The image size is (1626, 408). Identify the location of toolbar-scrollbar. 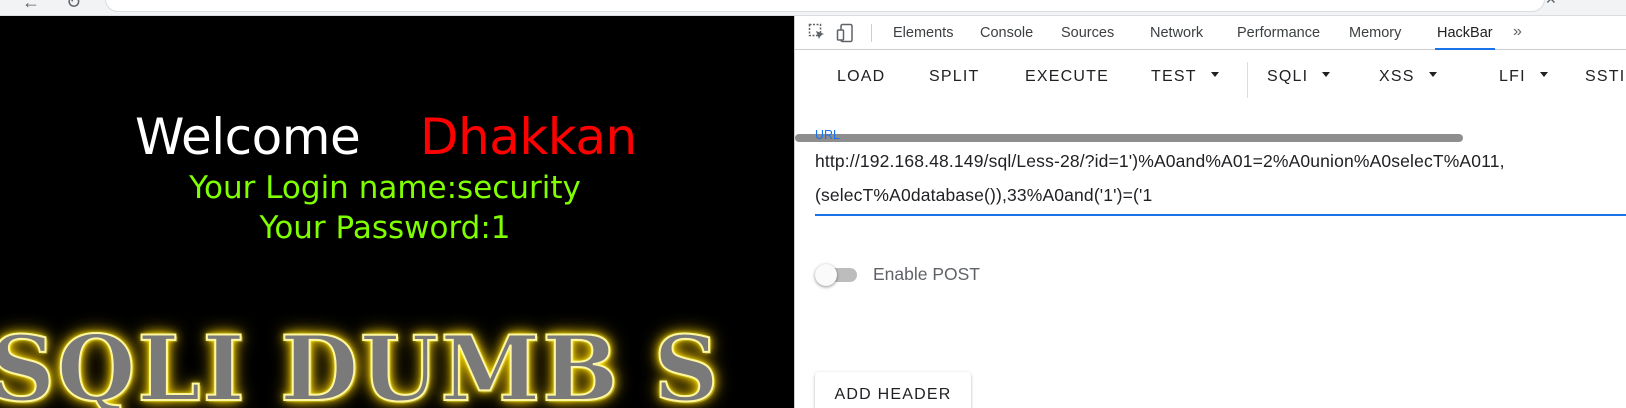
(1129, 138).